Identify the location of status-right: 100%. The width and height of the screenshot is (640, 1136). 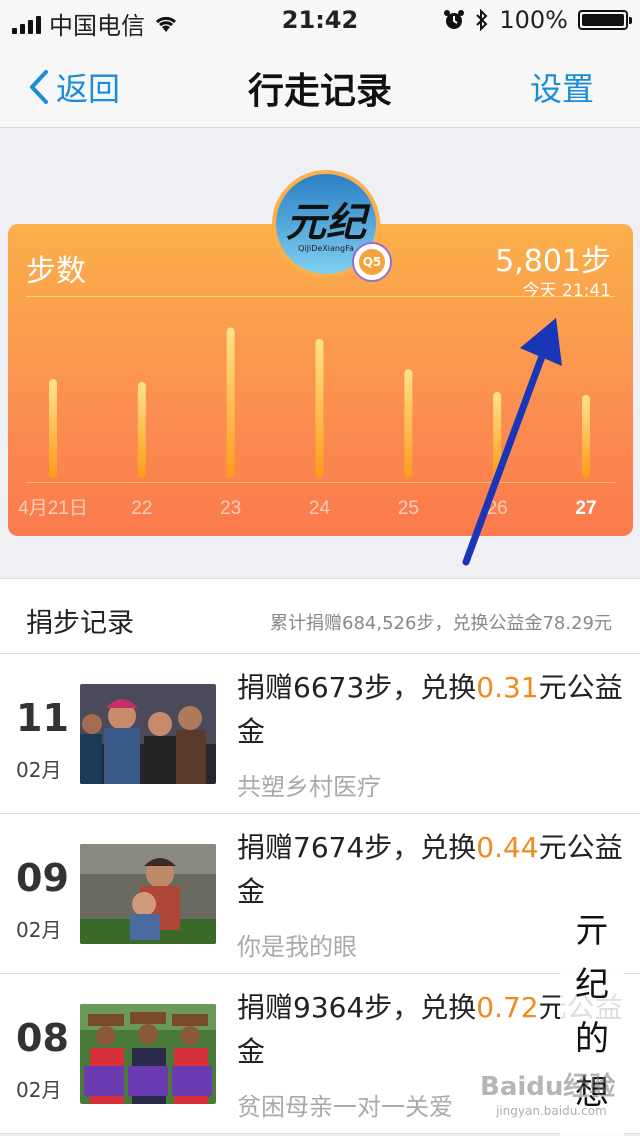
(537, 20).